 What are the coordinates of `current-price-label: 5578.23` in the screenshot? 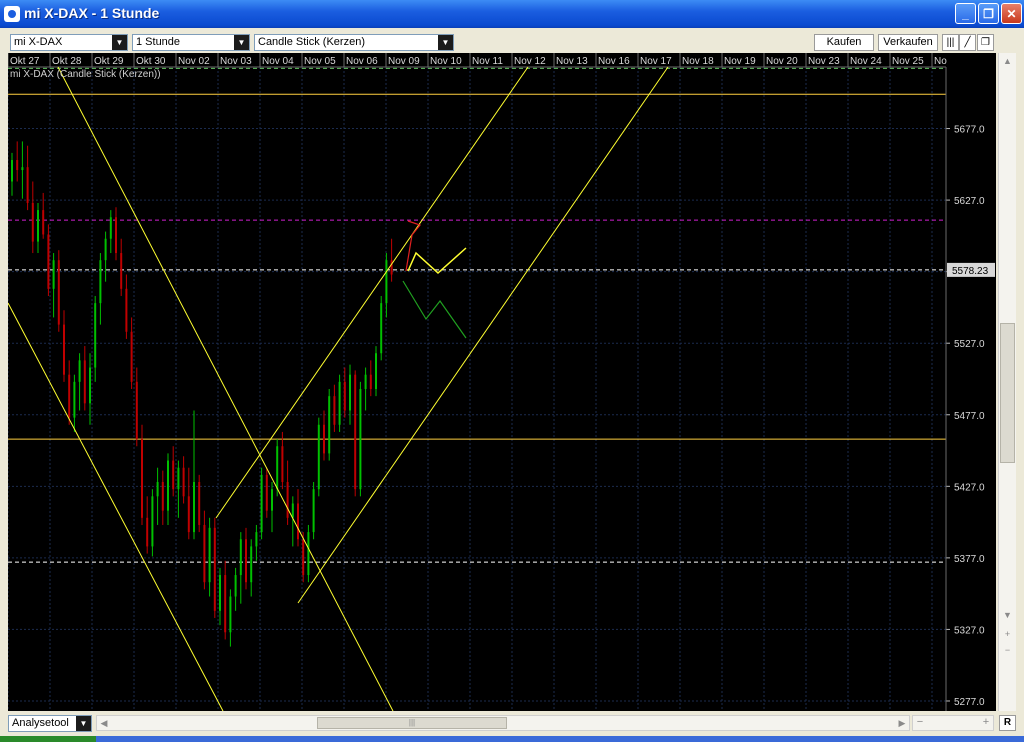 It's located at (970, 271).